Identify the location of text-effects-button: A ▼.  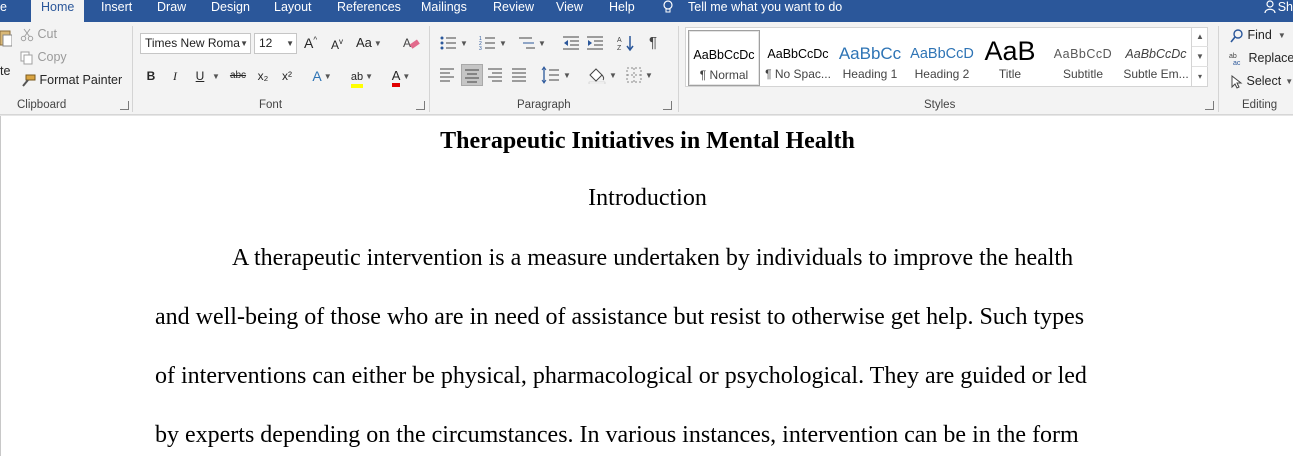
(322, 76).